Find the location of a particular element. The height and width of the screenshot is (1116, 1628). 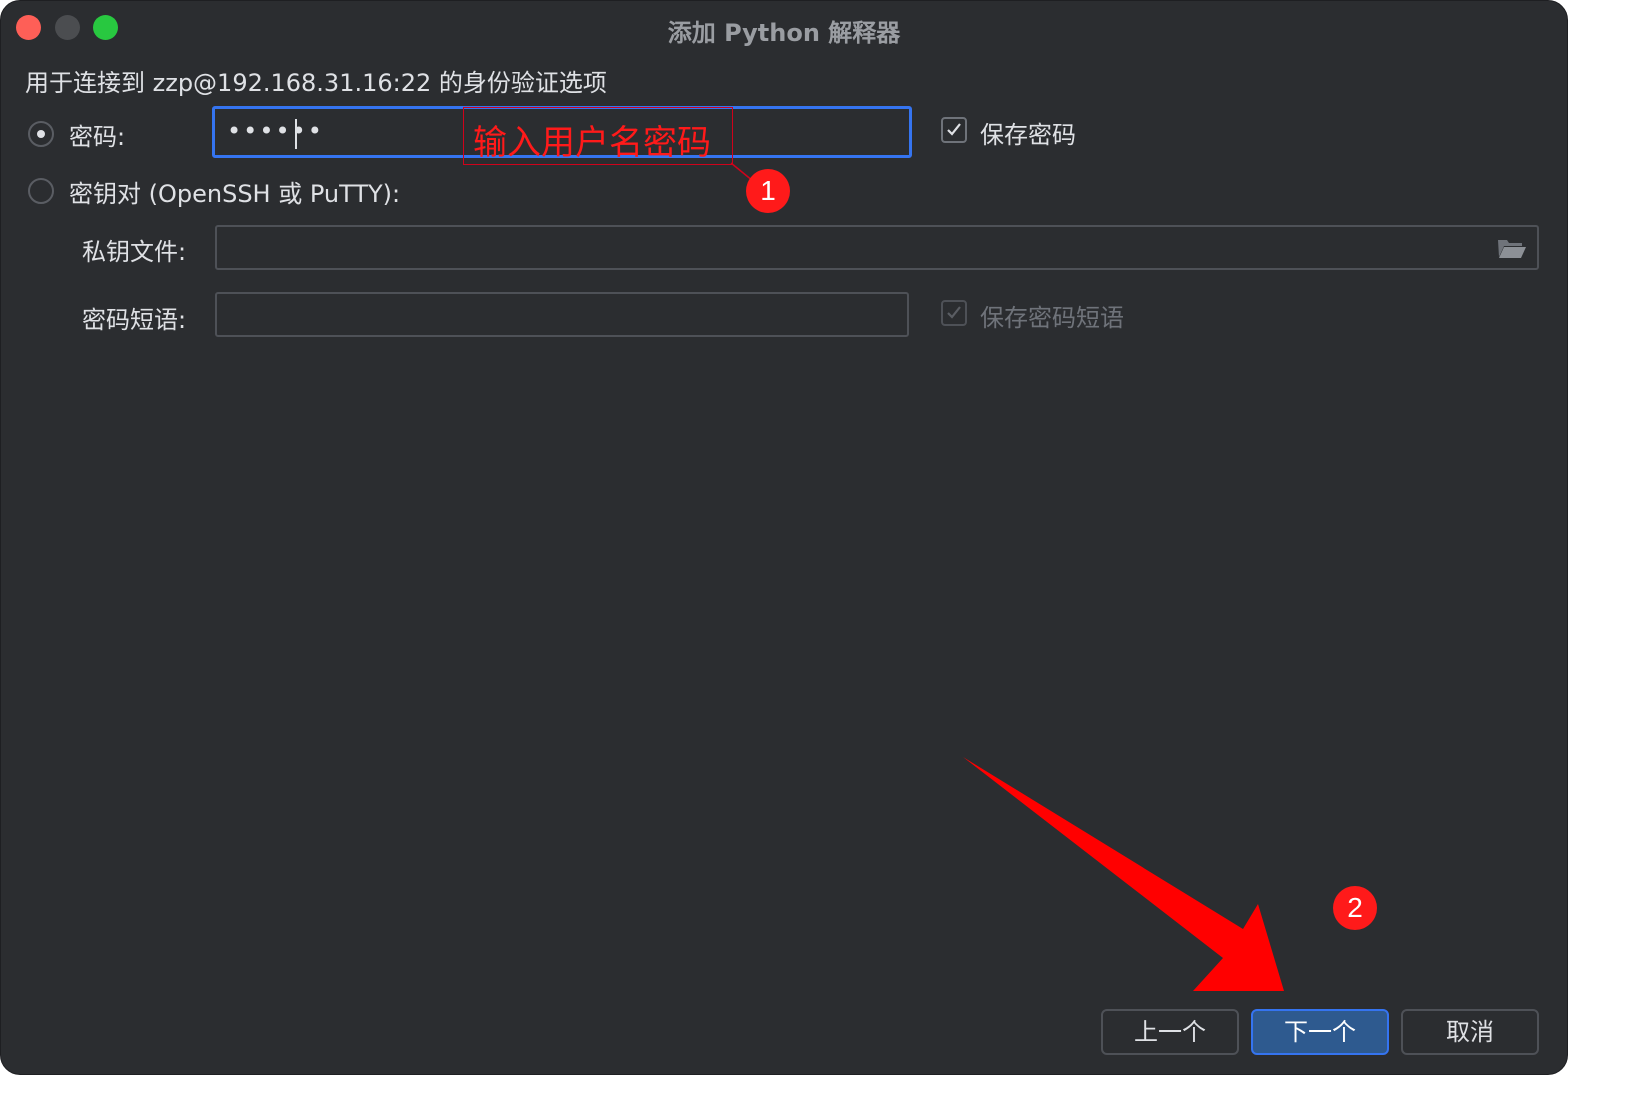

previous-button: 上一个 is located at coordinates (1170, 1032).